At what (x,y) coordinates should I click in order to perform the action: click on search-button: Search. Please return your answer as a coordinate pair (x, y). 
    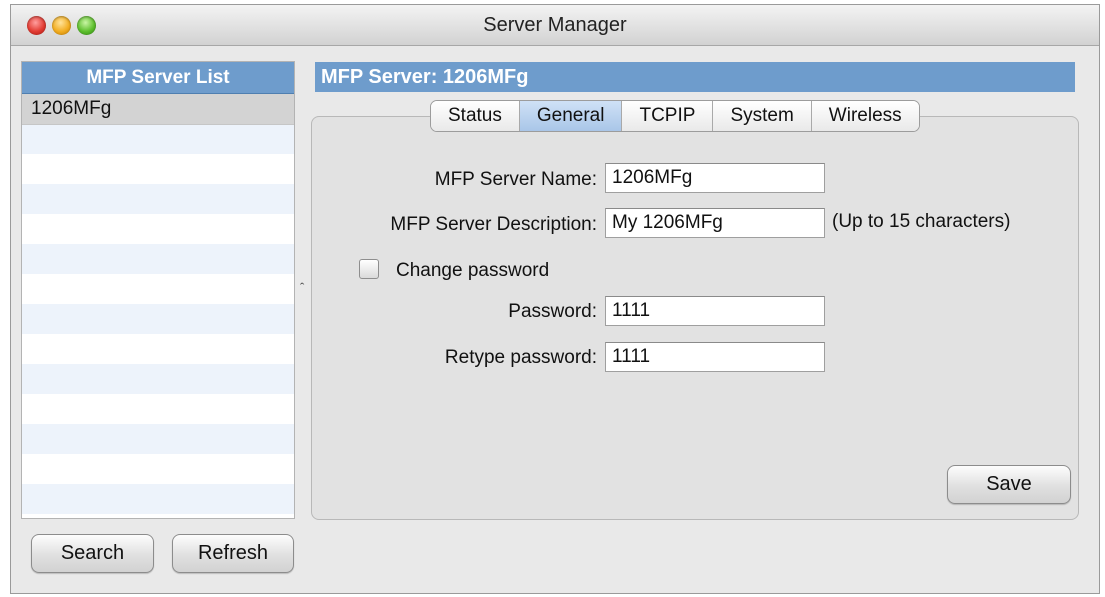
    Looking at the image, I should click on (92, 553).